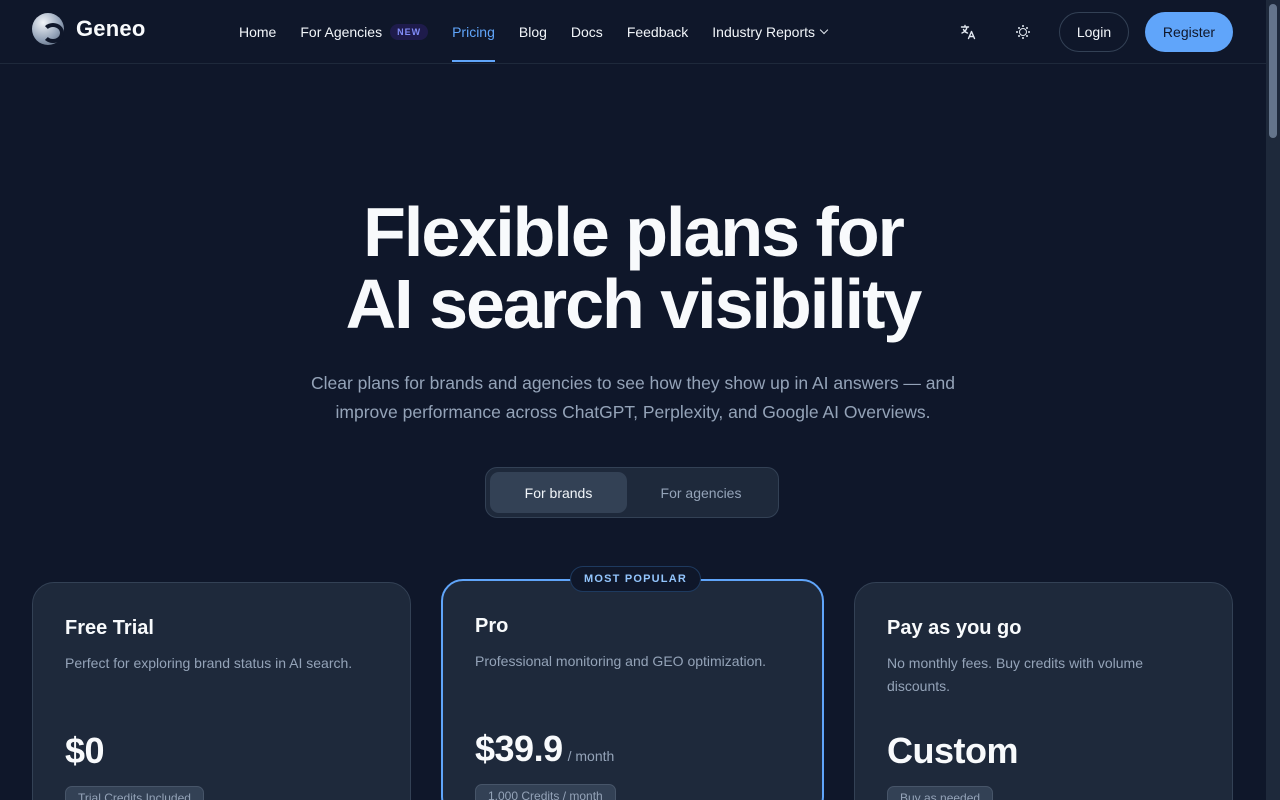 This screenshot has height=800, width=1280. Describe the element at coordinates (111, 28) in the screenshot. I see `brand-name: Geneo` at that location.